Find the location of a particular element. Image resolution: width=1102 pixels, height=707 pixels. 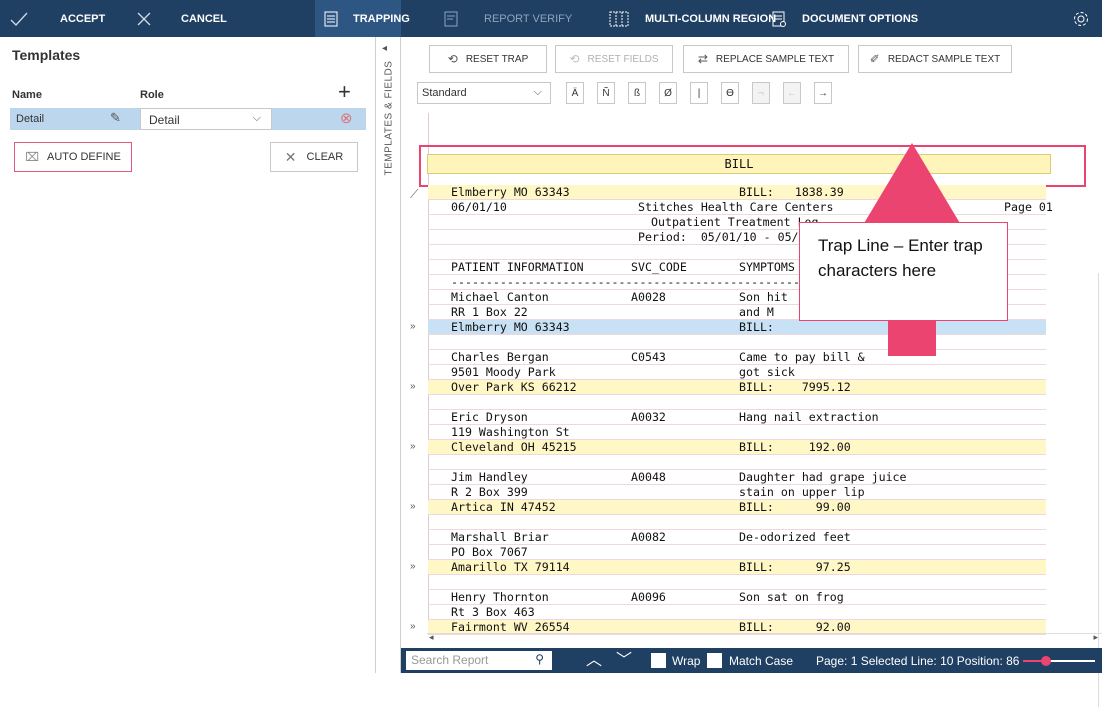

report-cell: Michael Canton is located at coordinates (500, 297).